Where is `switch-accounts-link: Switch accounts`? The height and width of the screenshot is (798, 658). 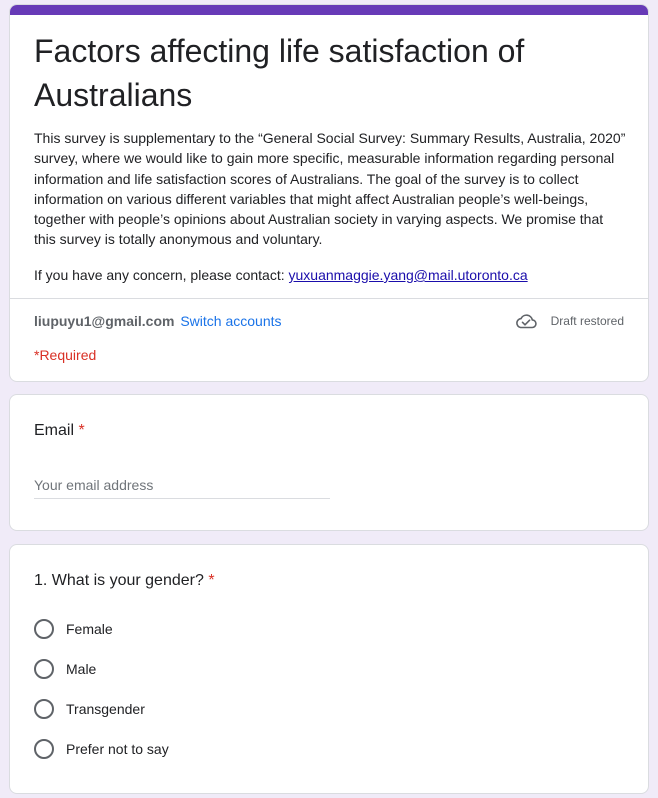 switch-accounts-link: Switch accounts is located at coordinates (230, 321).